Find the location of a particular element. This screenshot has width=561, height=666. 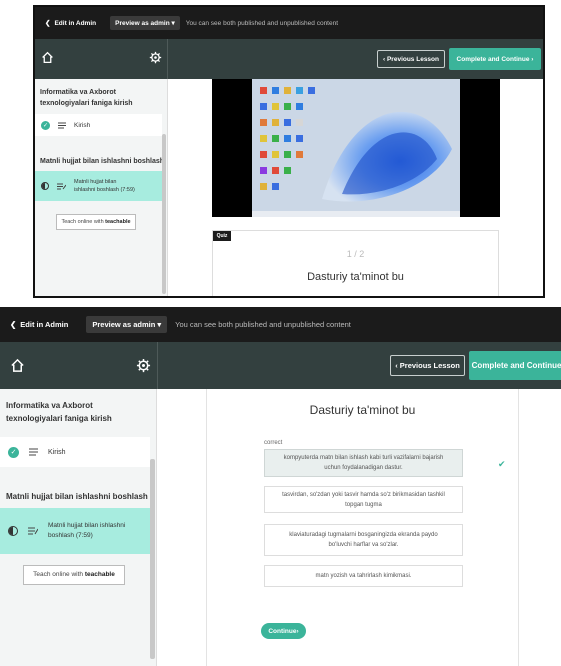

answer-option: matn yozish va tahrirlash kimikmasi. is located at coordinates (363, 576).